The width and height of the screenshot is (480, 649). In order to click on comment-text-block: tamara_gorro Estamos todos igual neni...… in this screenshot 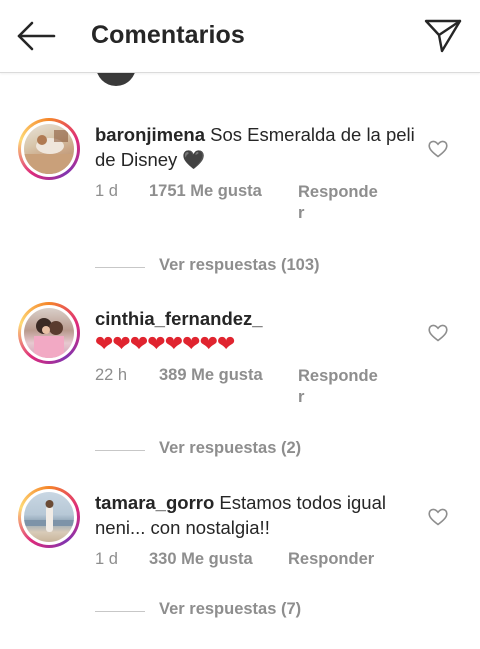, I will do `click(255, 515)`.